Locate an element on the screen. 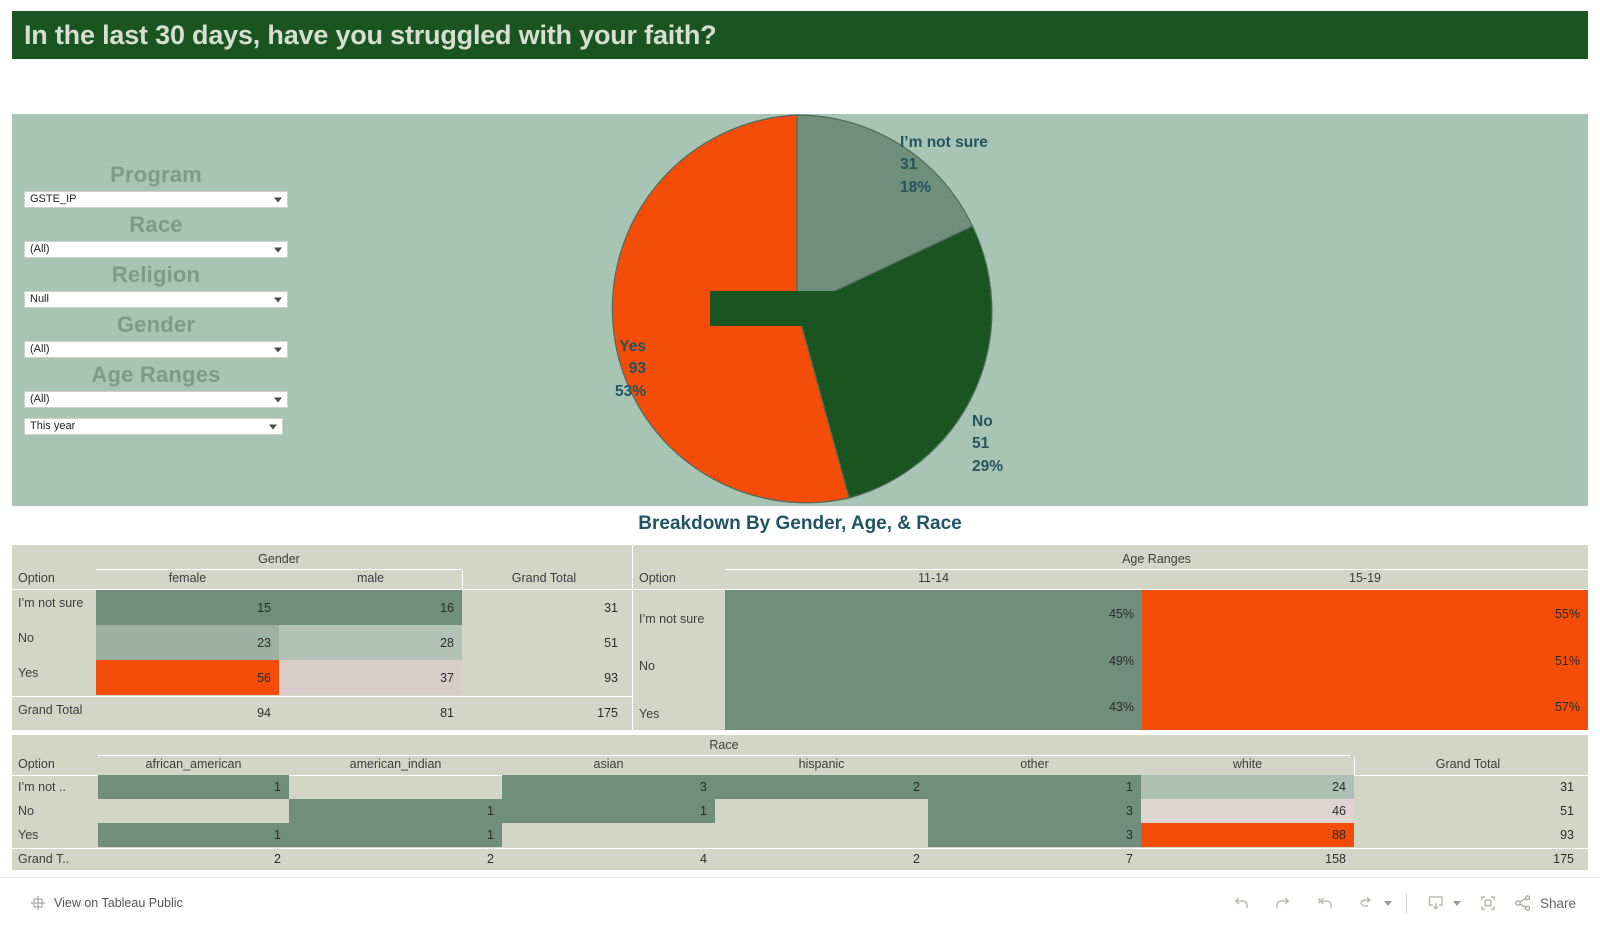 The width and height of the screenshot is (1600, 927). race-cell-asian-no: 1 is located at coordinates (608, 811).